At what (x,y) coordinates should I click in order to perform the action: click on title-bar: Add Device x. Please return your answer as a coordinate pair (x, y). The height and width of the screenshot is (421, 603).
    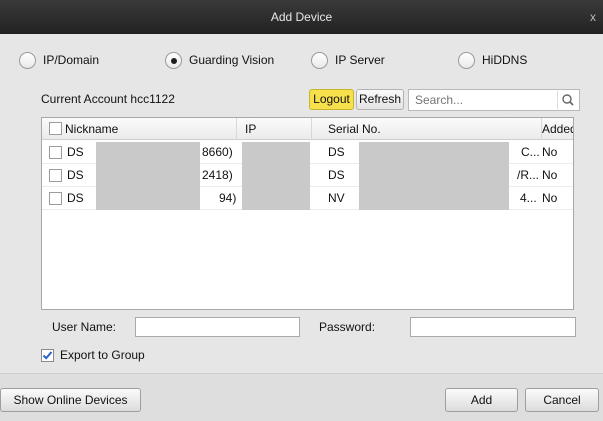
    Looking at the image, I should click on (301, 17).